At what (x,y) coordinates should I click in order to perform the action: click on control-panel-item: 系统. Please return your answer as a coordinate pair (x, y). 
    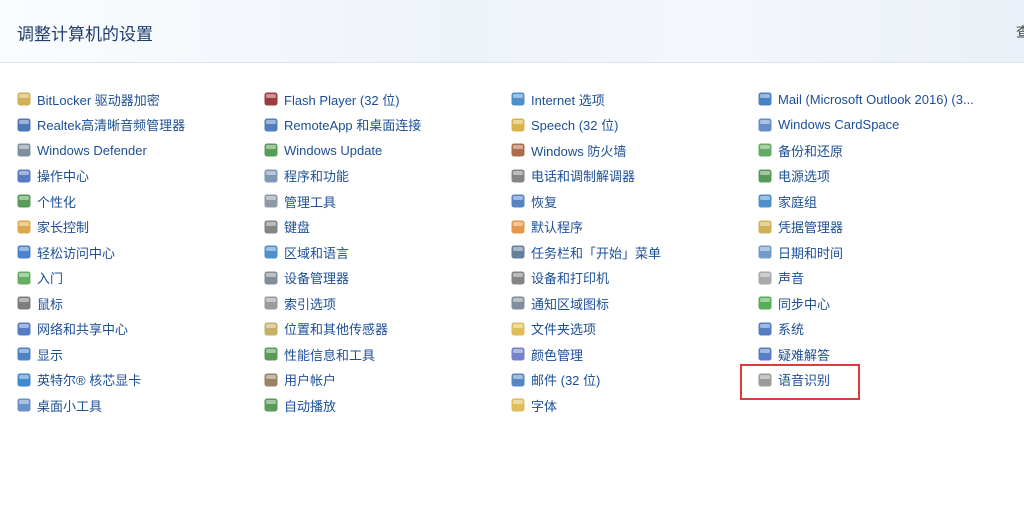
    Looking at the image, I should click on (780, 329).